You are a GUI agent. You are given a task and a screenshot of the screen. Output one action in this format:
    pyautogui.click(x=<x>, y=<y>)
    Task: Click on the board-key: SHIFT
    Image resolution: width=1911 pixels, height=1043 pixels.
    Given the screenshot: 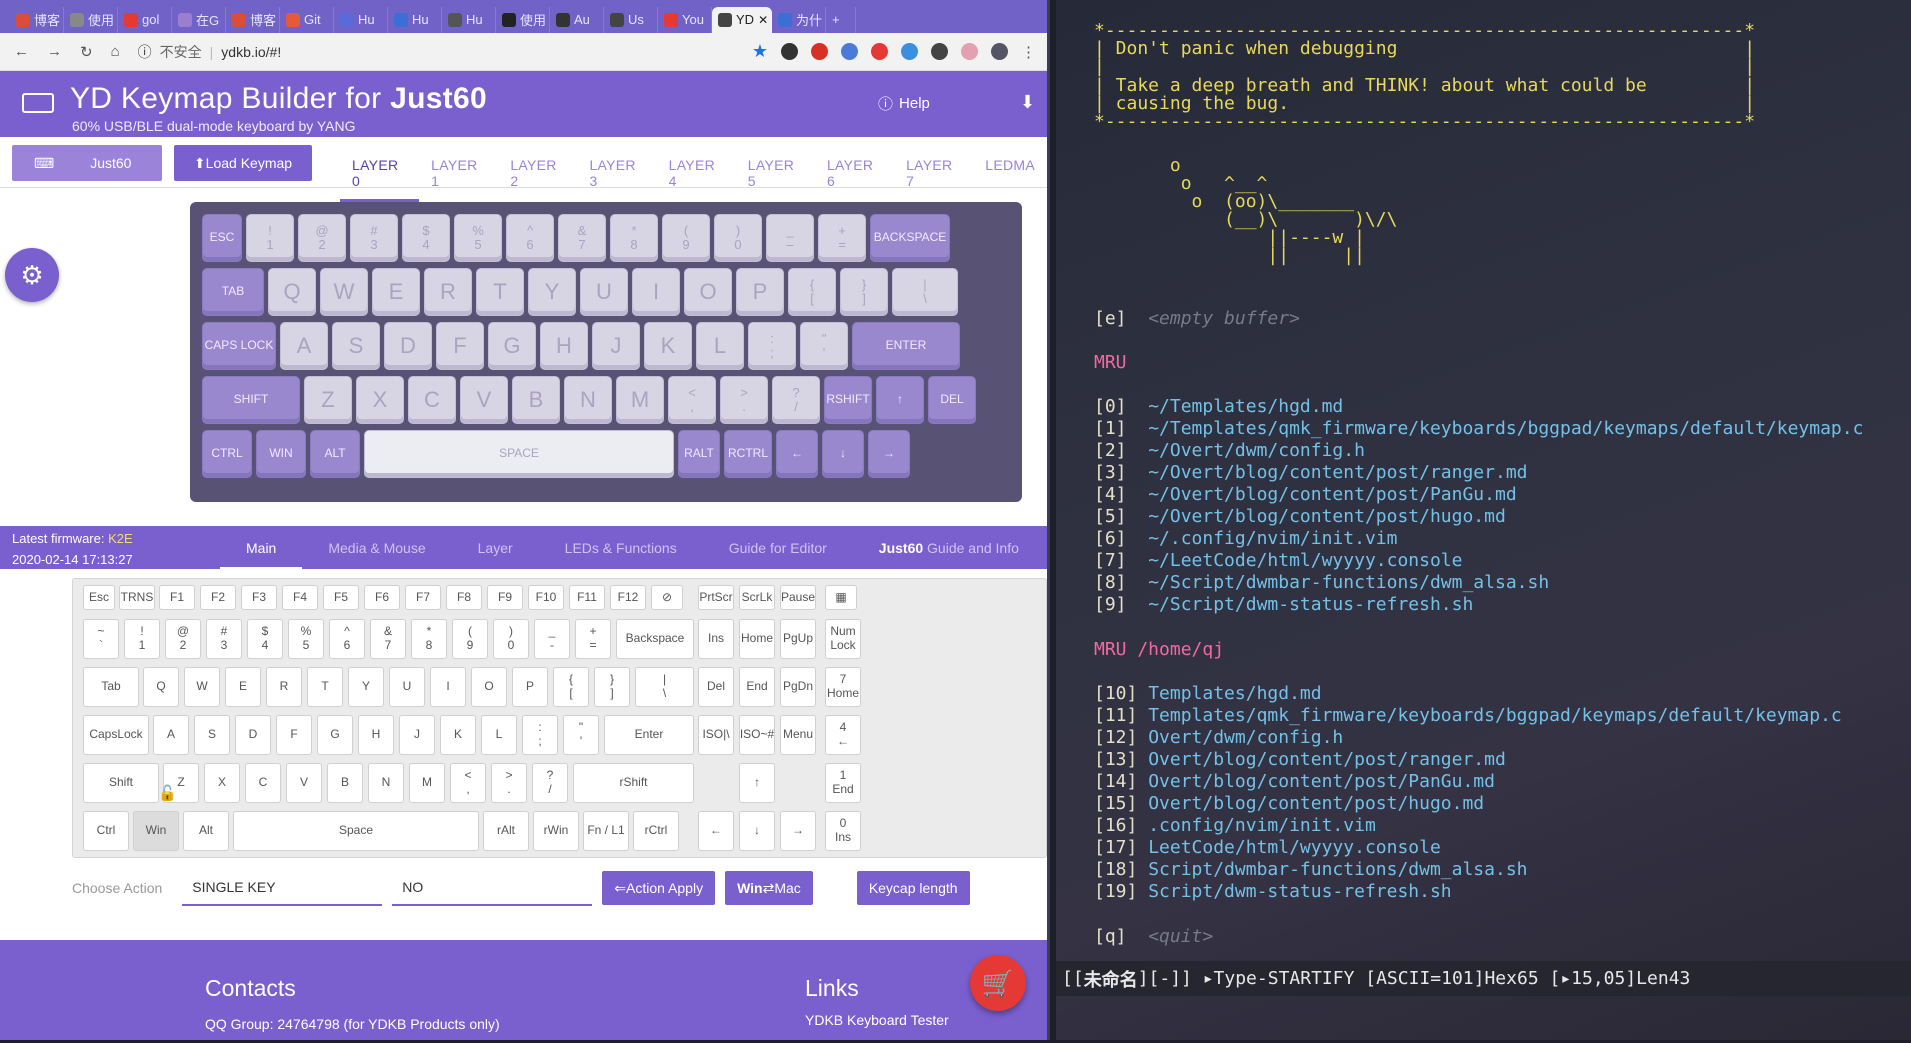 What is the action you would take?
    pyautogui.click(x=251, y=400)
    